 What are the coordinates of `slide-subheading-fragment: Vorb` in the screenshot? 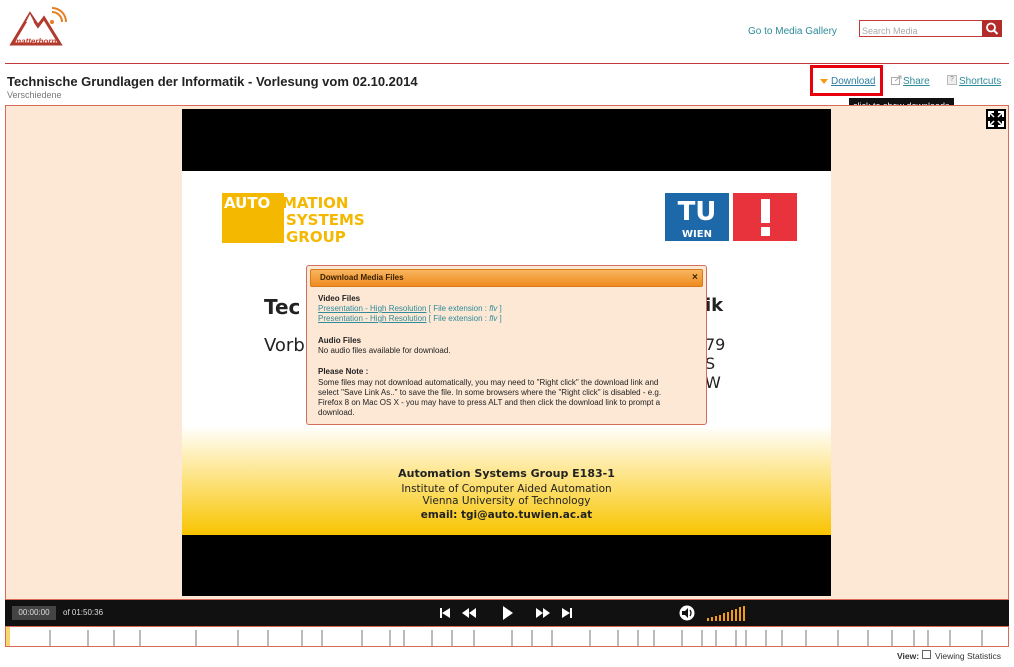 It's located at (284, 345).